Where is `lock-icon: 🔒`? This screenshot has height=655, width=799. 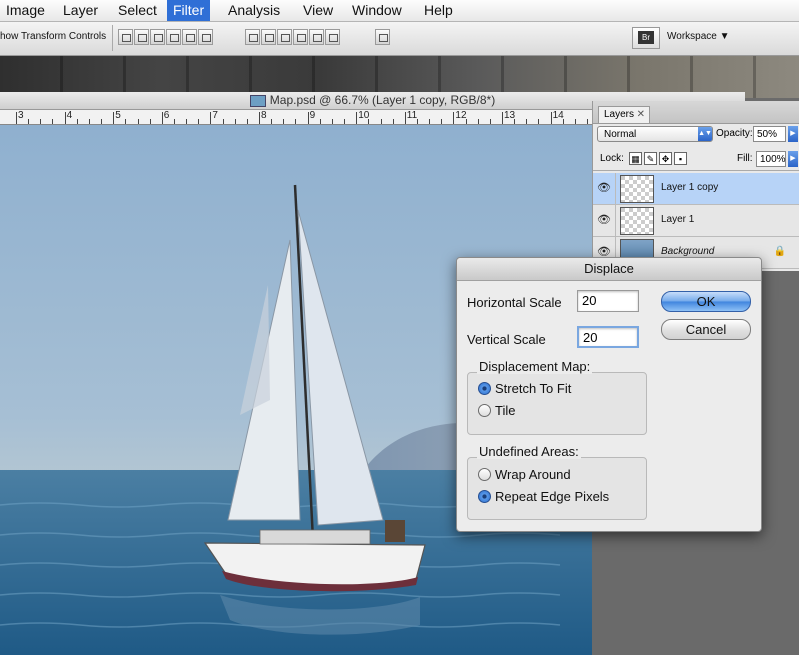 lock-icon: 🔒 is located at coordinates (779, 251).